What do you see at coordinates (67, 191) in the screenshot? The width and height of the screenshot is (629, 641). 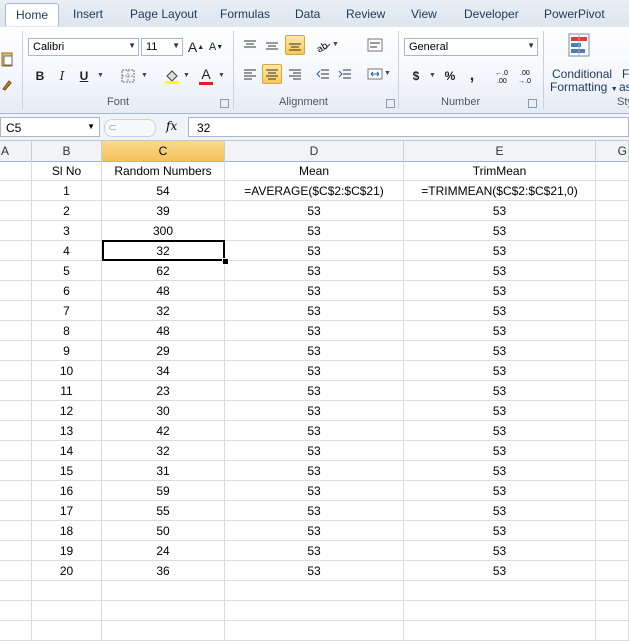 I see `cell-sl-no: 1` at bounding box center [67, 191].